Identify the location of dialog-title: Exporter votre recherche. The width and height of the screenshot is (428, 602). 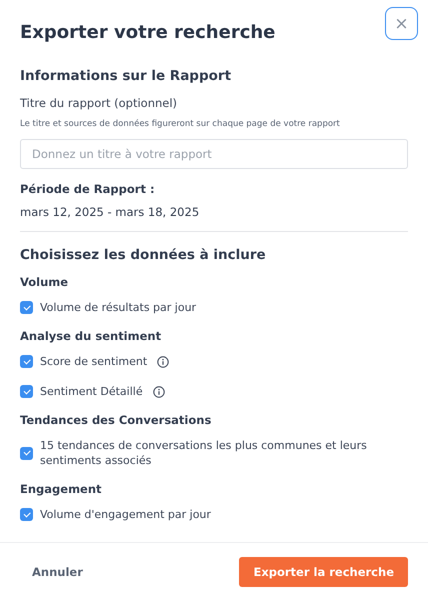
(148, 33).